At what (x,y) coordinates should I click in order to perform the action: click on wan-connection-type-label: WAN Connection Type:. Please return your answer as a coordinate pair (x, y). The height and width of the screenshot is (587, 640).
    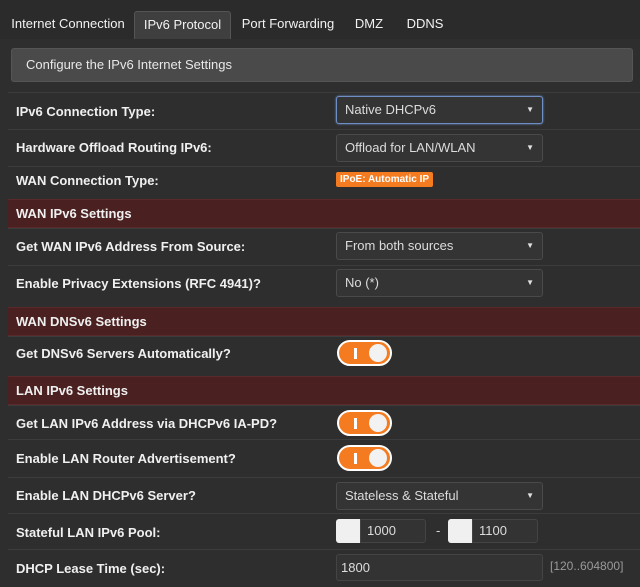
    Looking at the image, I should click on (87, 180).